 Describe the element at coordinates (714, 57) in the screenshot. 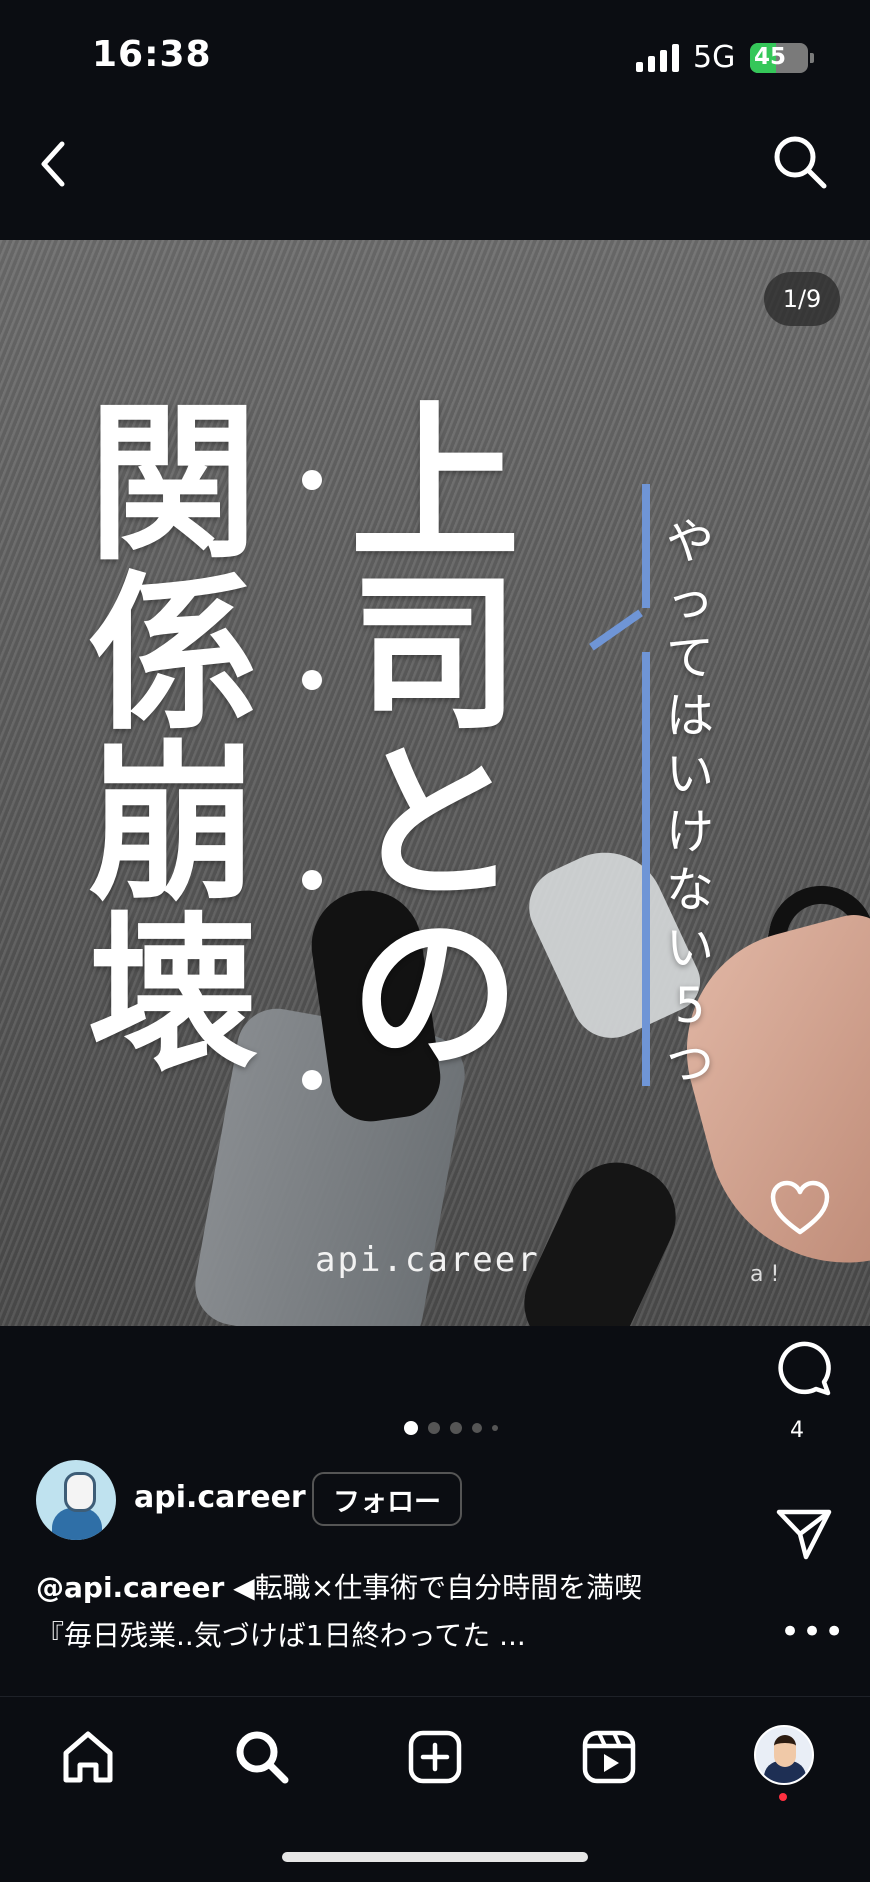

I see `network-label: 5G` at that location.